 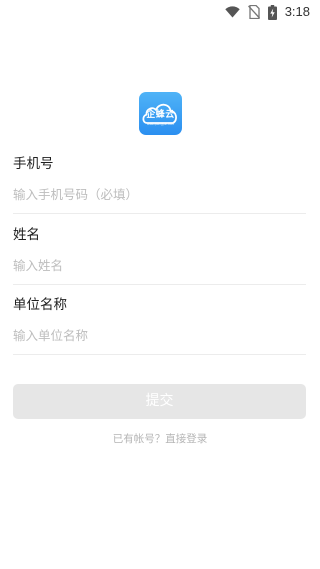 I want to click on name-divider, so click(x=159, y=284).